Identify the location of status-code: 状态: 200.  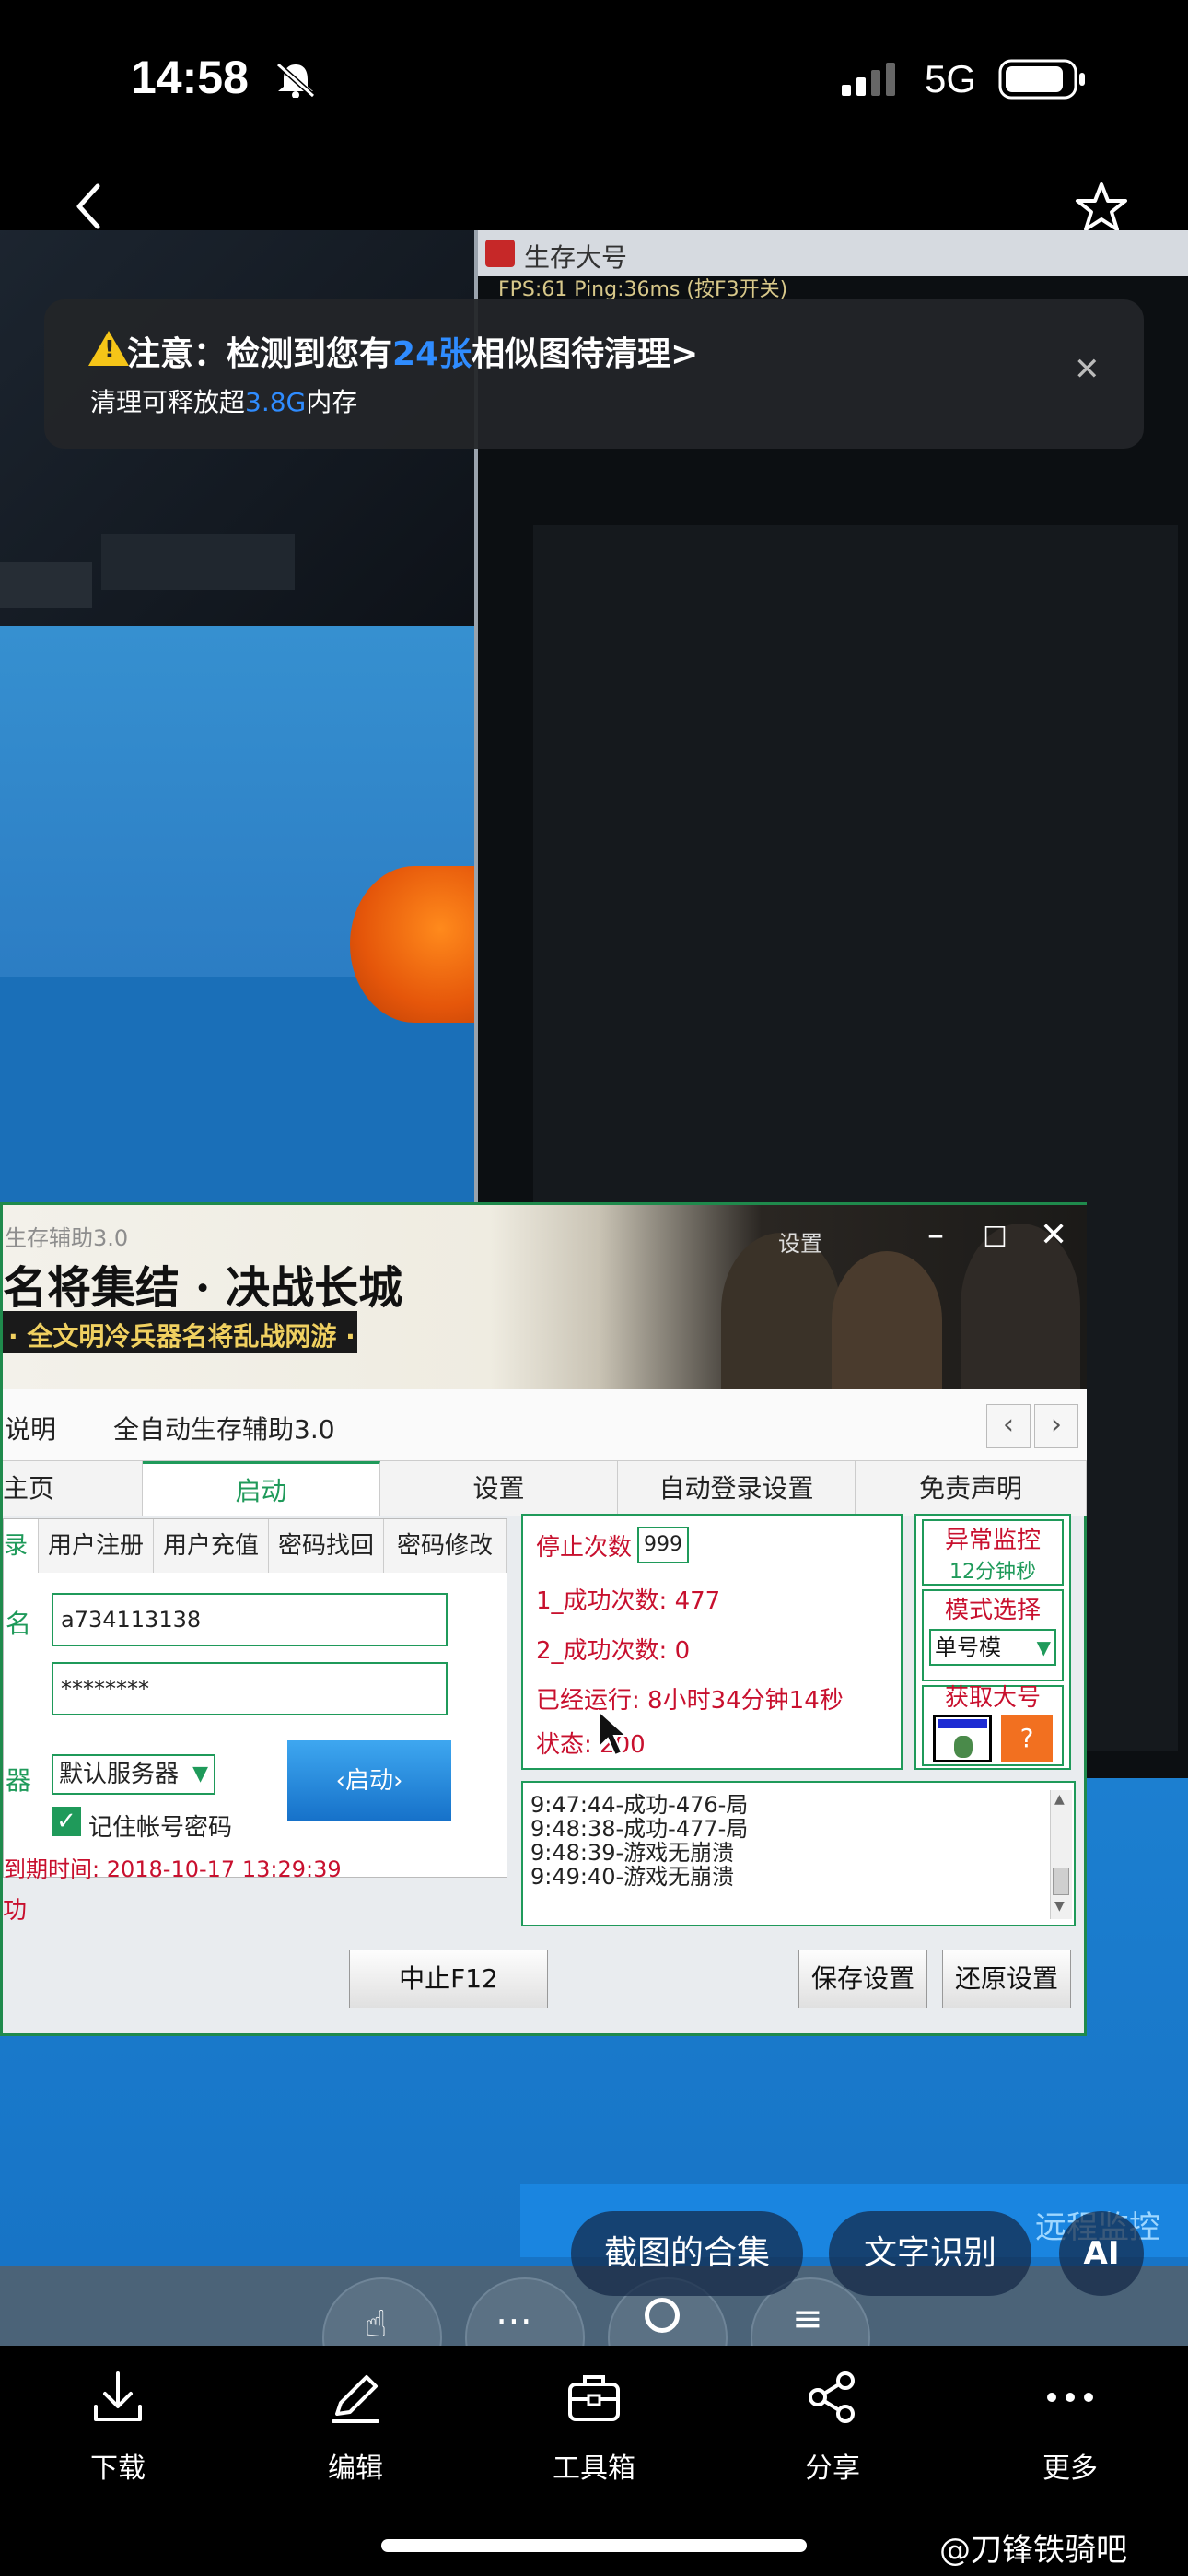
(591, 1745).